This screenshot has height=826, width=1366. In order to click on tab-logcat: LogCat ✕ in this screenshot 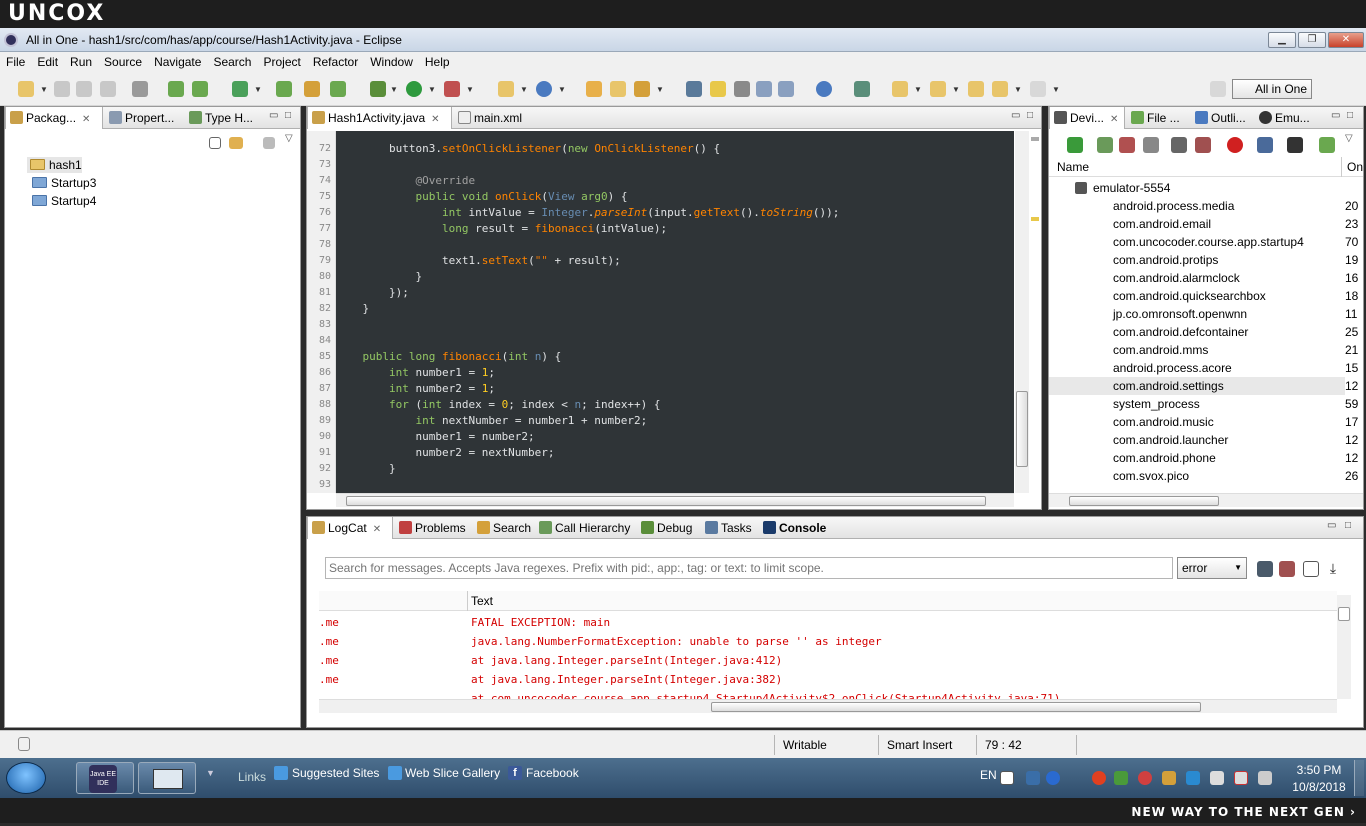, I will do `click(350, 528)`.